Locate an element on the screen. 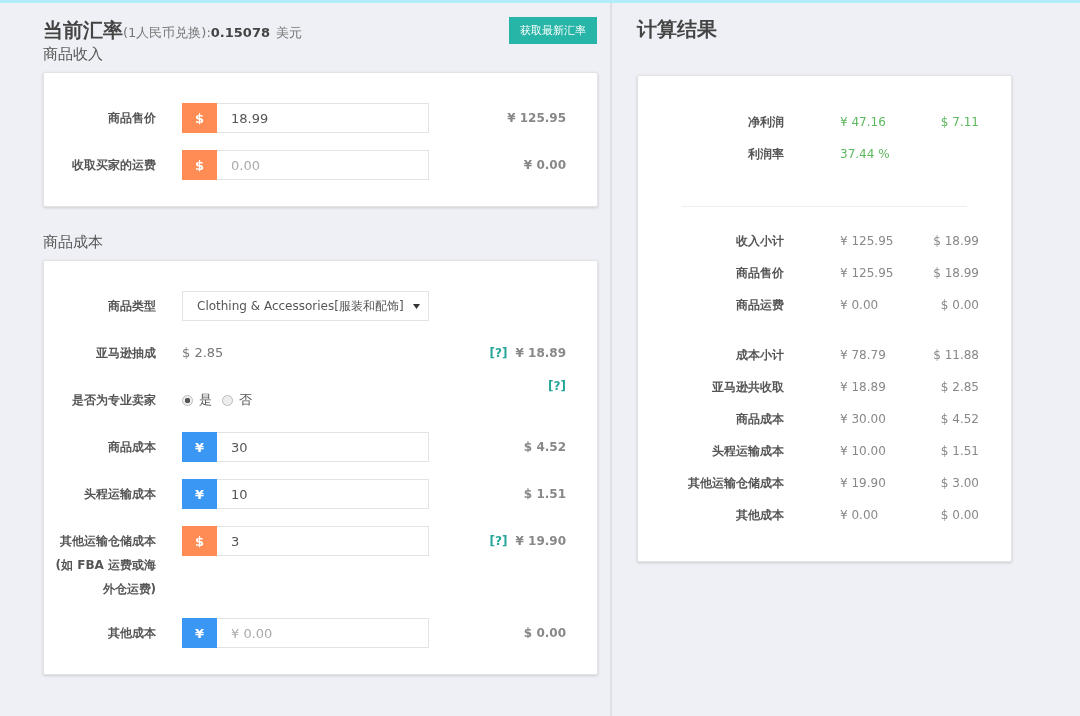 Image resolution: width=1080 pixels, height=716 pixels. input-group: $ 3 is located at coordinates (305, 541).